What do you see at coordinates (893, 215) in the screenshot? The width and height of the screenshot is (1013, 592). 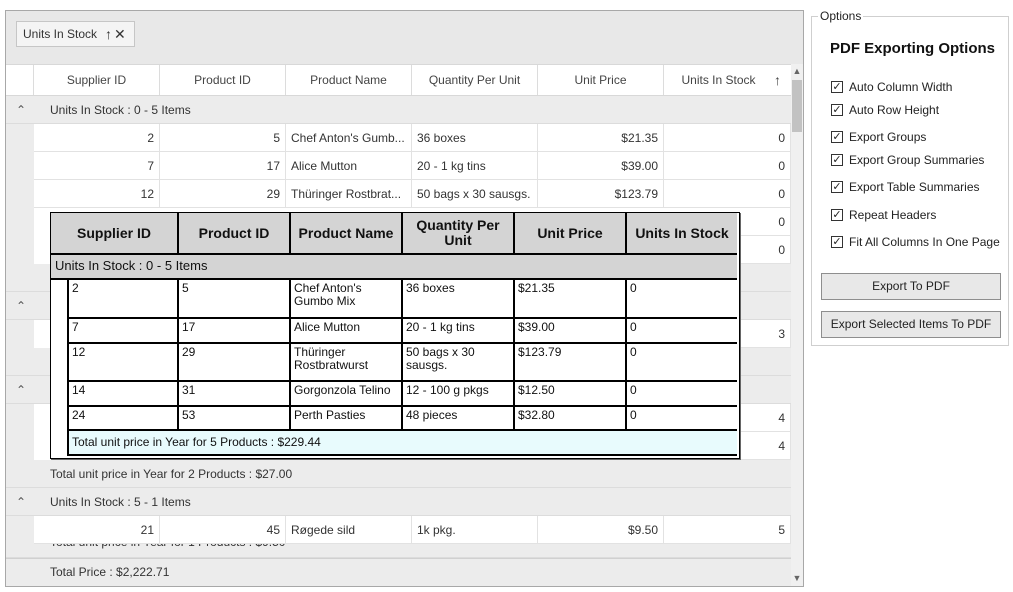 I see `checkbox-label: Repeat Headers` at bounding box center [893, 215].